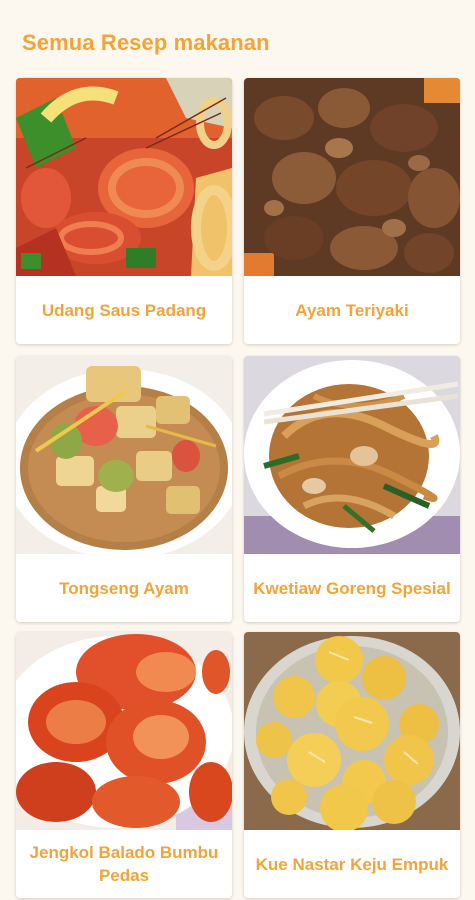  I want to click on recipe-card-ayam-teriyaki: Ayam Teriyaki, so click(352, 211).